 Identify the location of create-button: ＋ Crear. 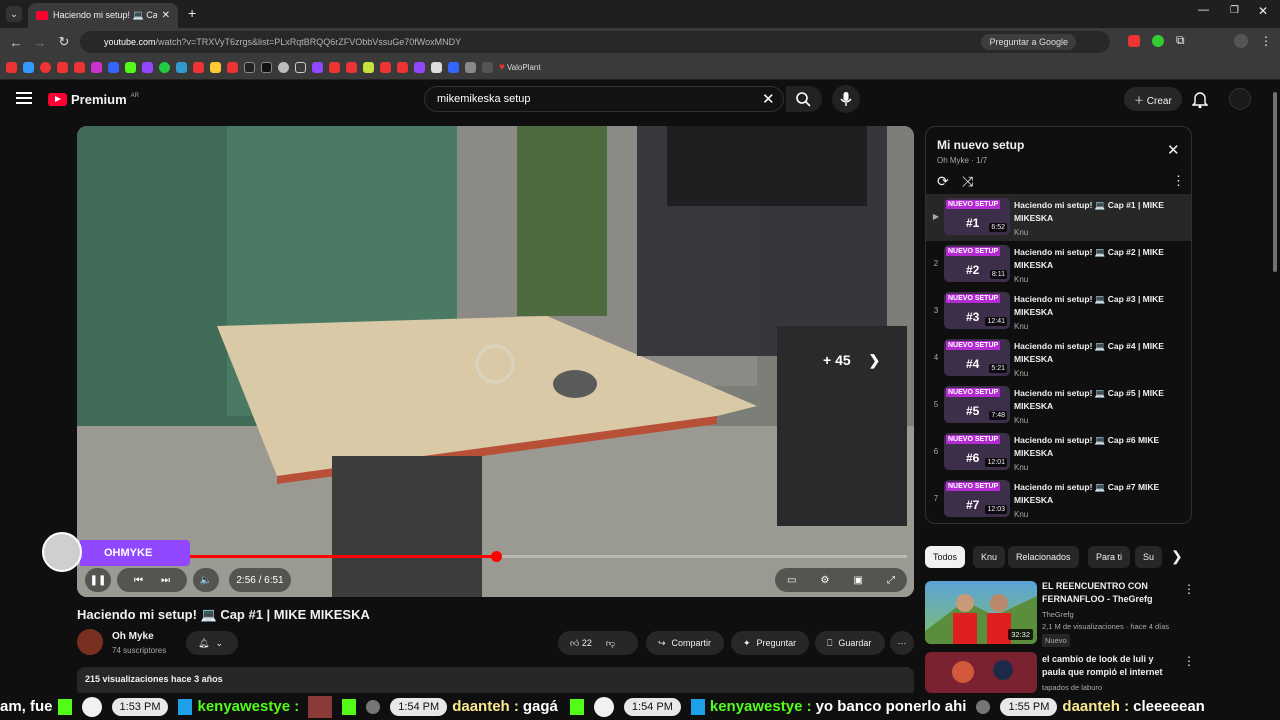
(1153, 99).